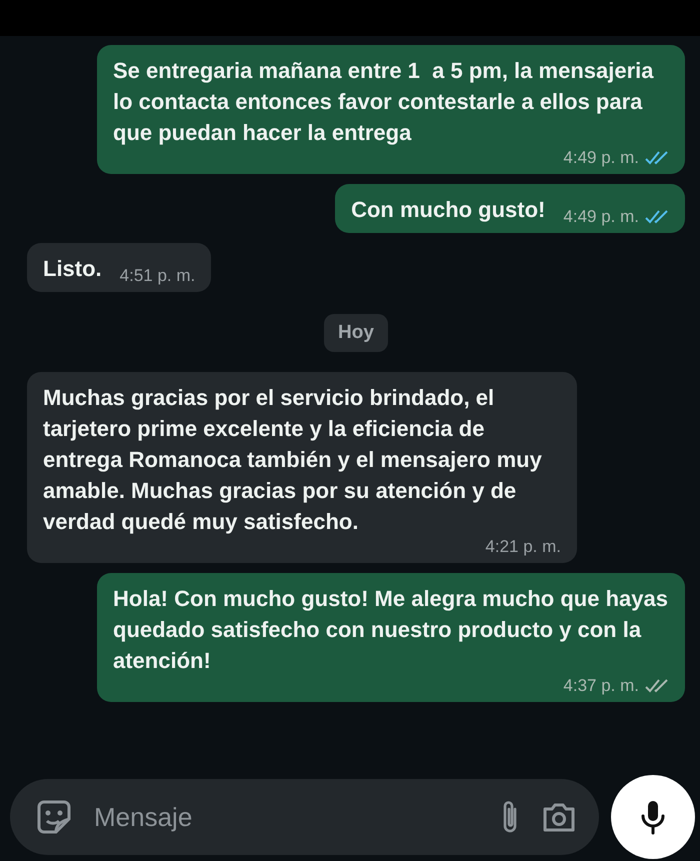  Describe the element at coordinates (285, 817) in the screenshot. I see `message-input: Mensaje` at that location.